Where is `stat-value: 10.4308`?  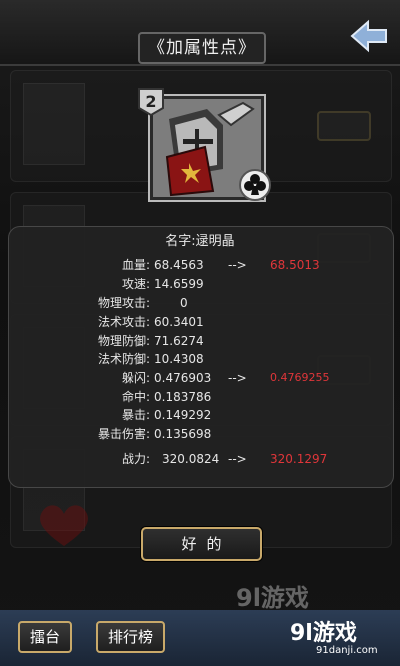 stat-value: 10.4308 is located at coordinates (179, 359).